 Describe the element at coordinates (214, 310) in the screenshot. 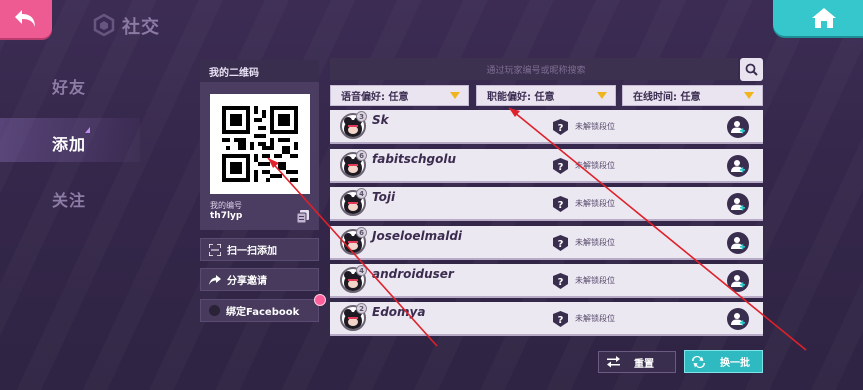

I see `facebook-icon` at that location.